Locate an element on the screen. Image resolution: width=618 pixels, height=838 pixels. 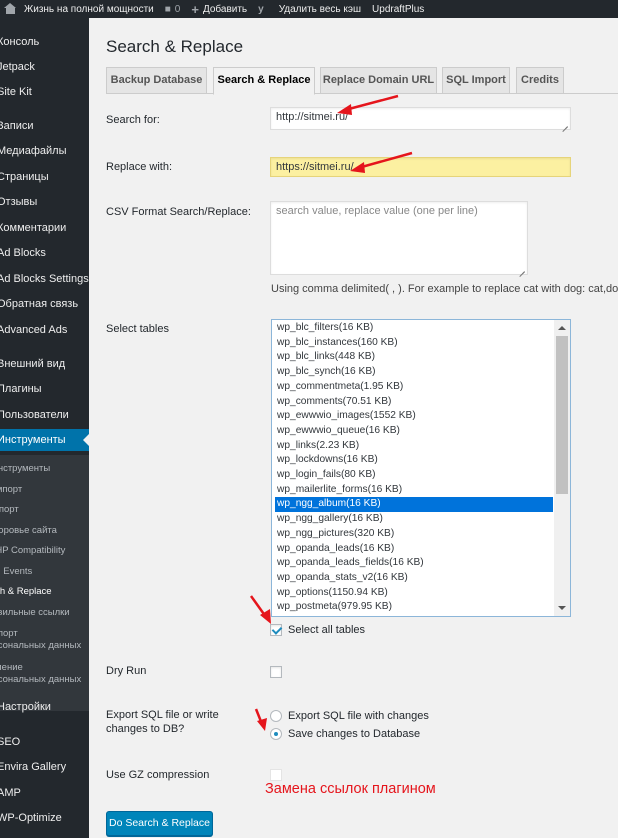
tab-backup-database: Backup Database is located at coordinates (156, 80).